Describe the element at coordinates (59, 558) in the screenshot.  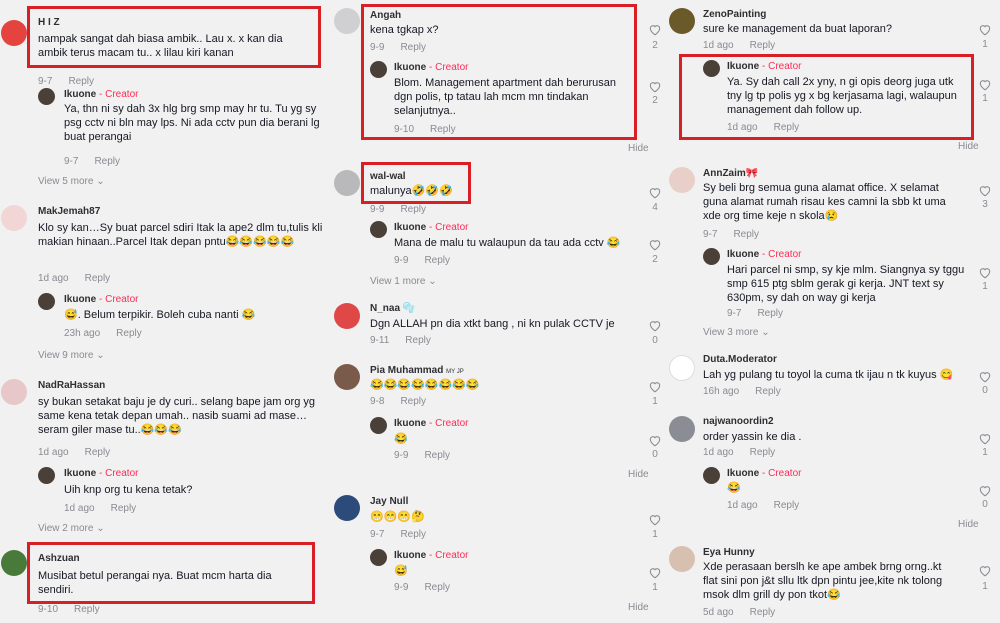
I see `comment-username: Ashzuan` at that location.